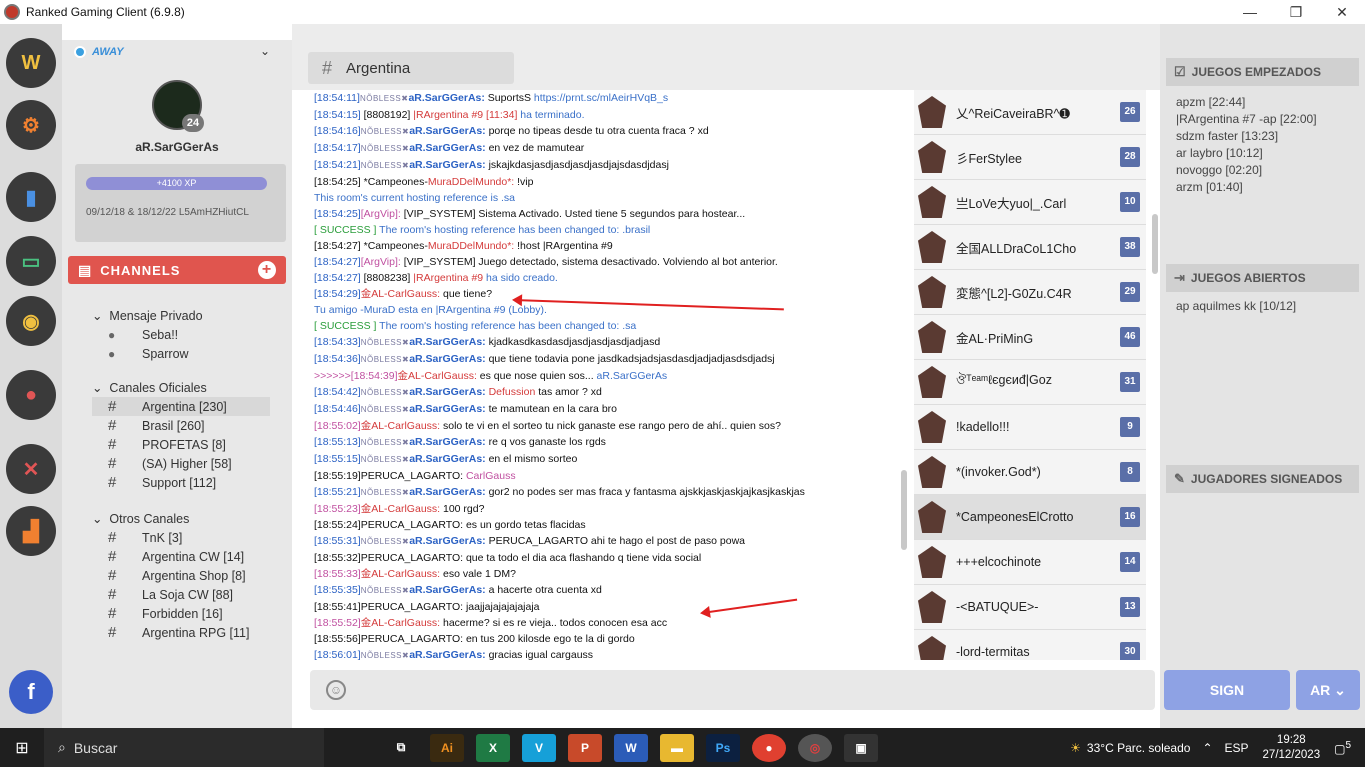 The height and width of the screenshot is (767, 1365). I want to click on channel-item: # Argentina RPG [11], so click(170, 632).